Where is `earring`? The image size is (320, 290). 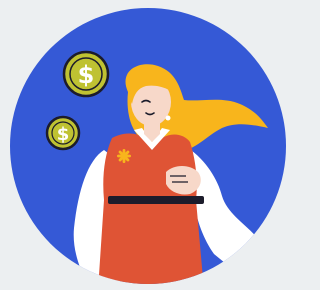 earring is located at coordinates (168, 118).